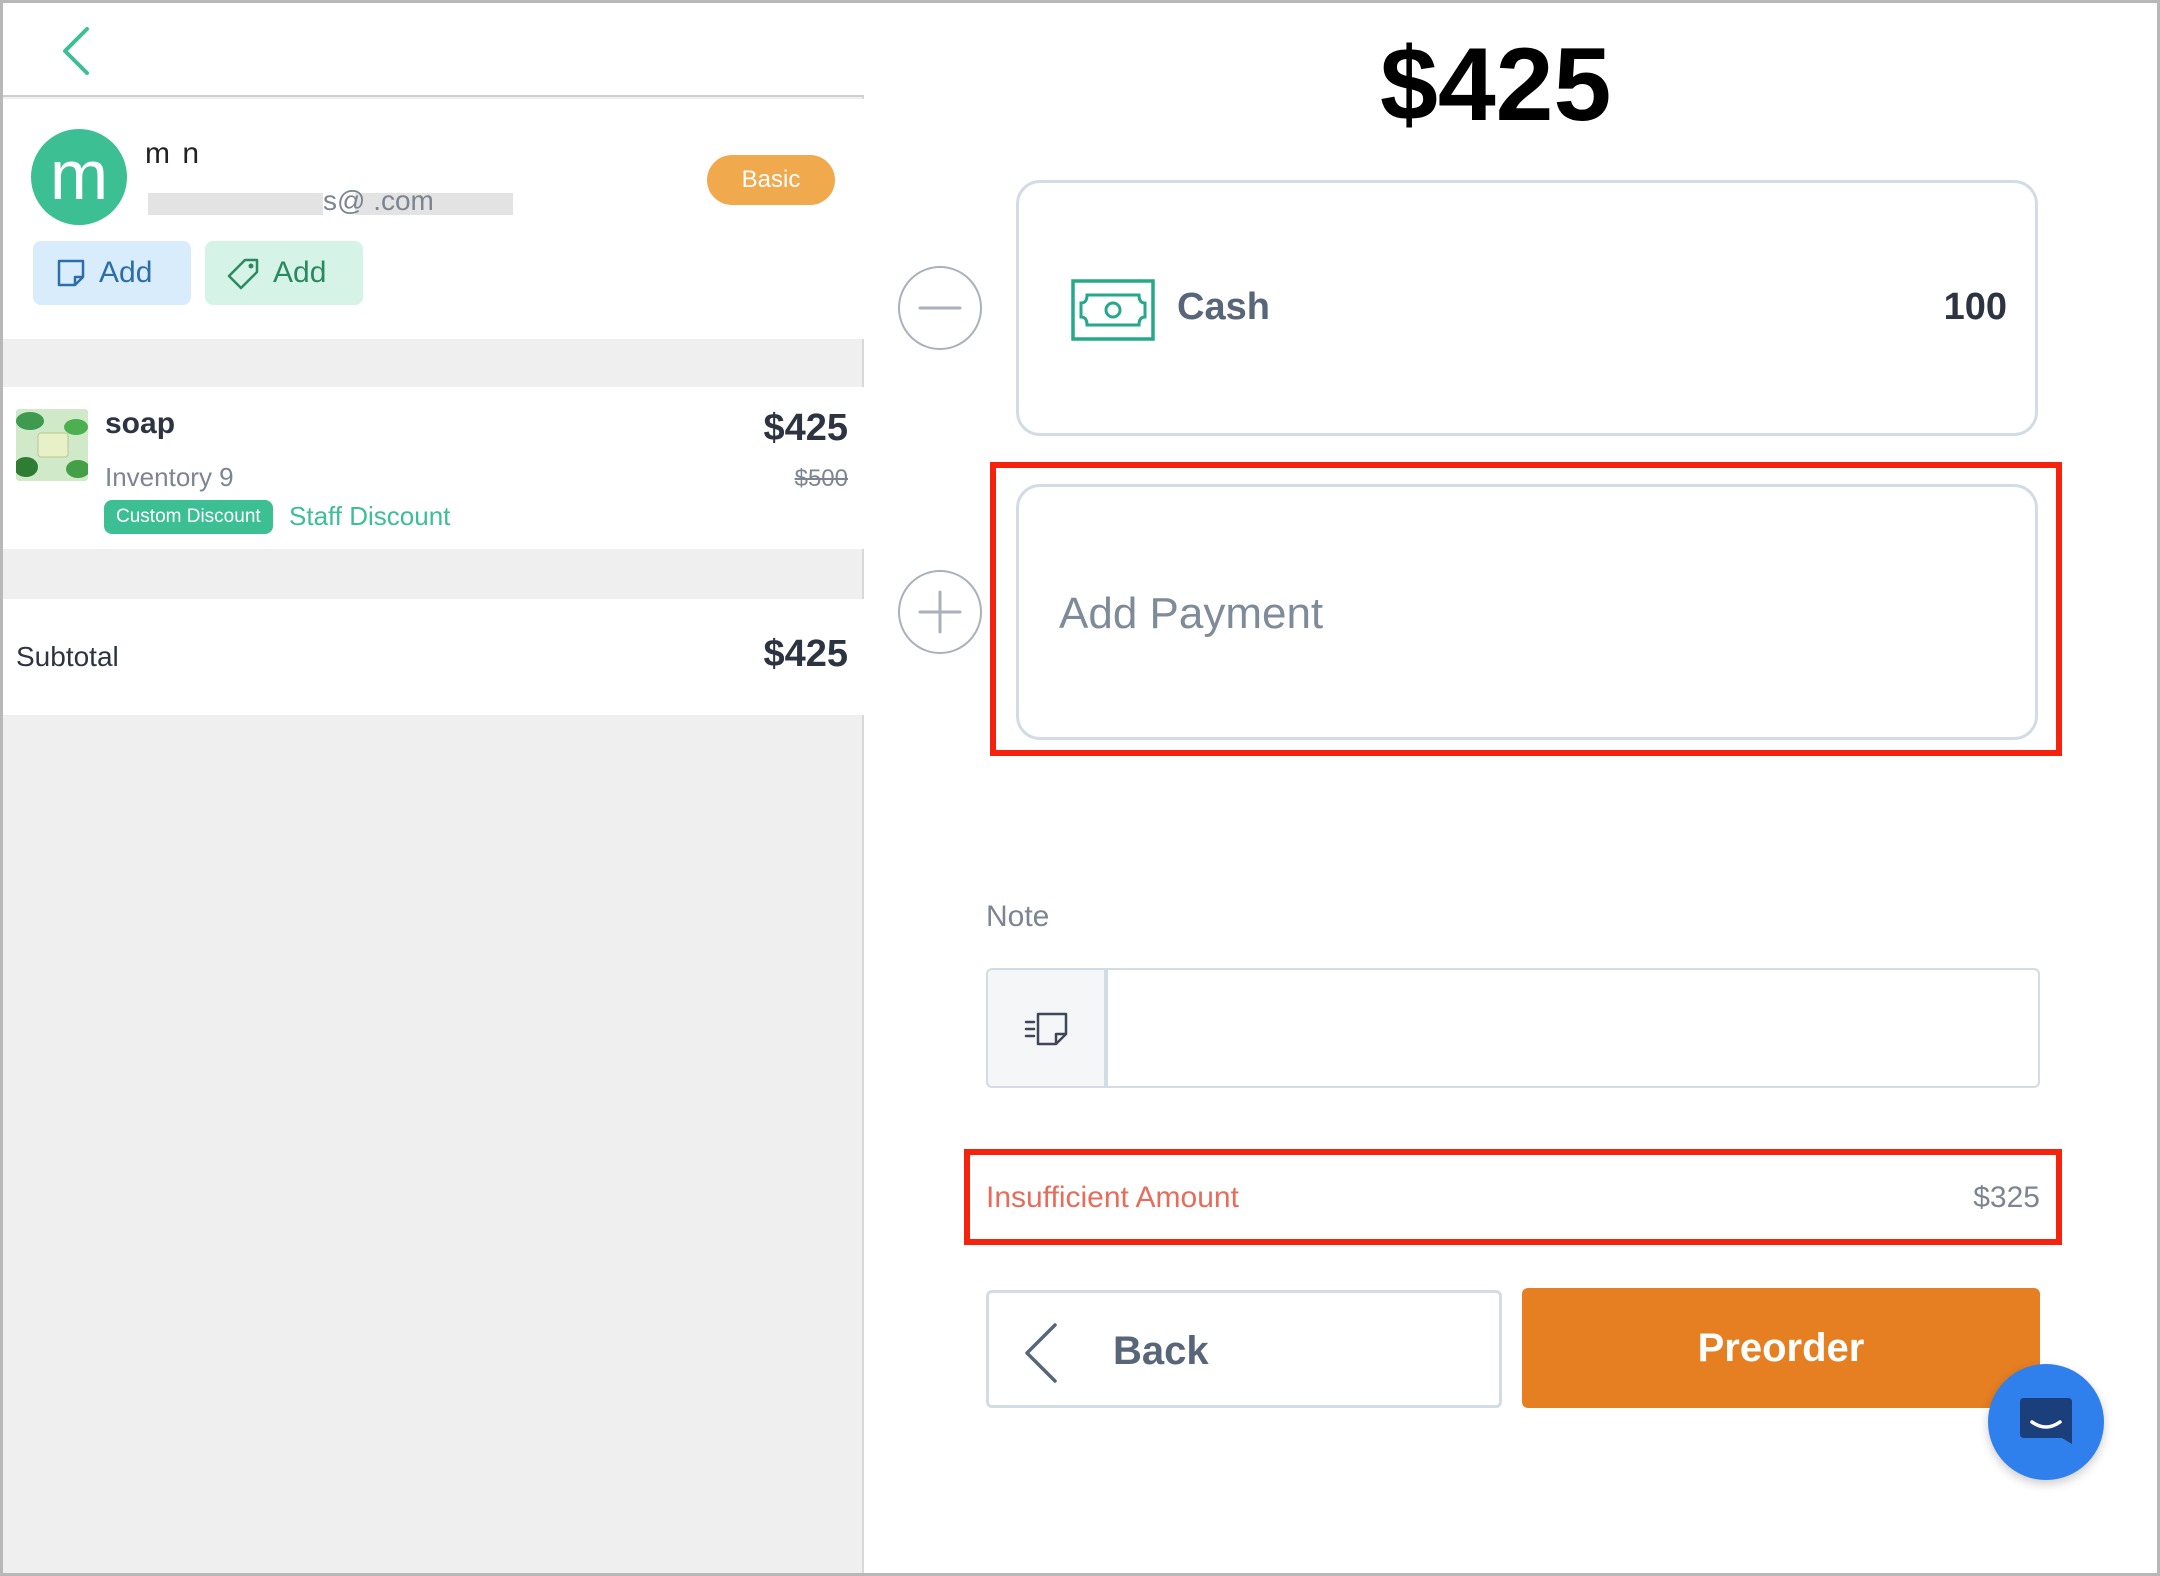 The image size is (2160, 1576). Describe the element at coordinates (52, 445) in the screenshot. I see `product-thumbnail` at that location.